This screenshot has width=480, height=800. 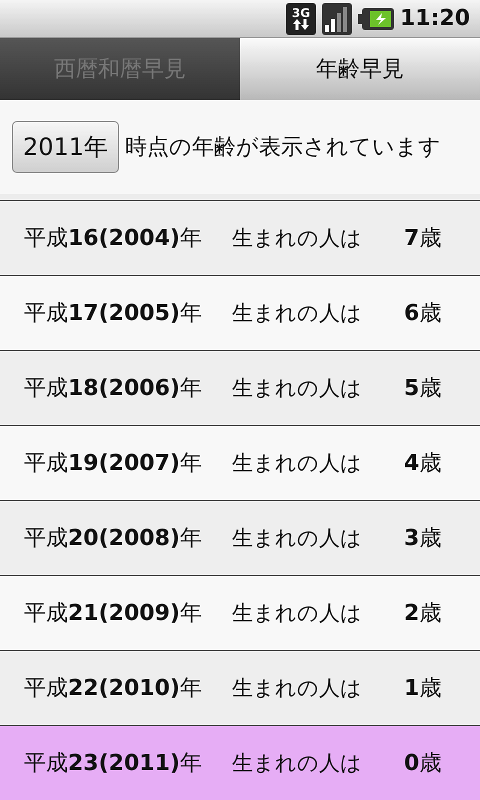 I want to click on age: 0歳, so click(x=423, y=764).